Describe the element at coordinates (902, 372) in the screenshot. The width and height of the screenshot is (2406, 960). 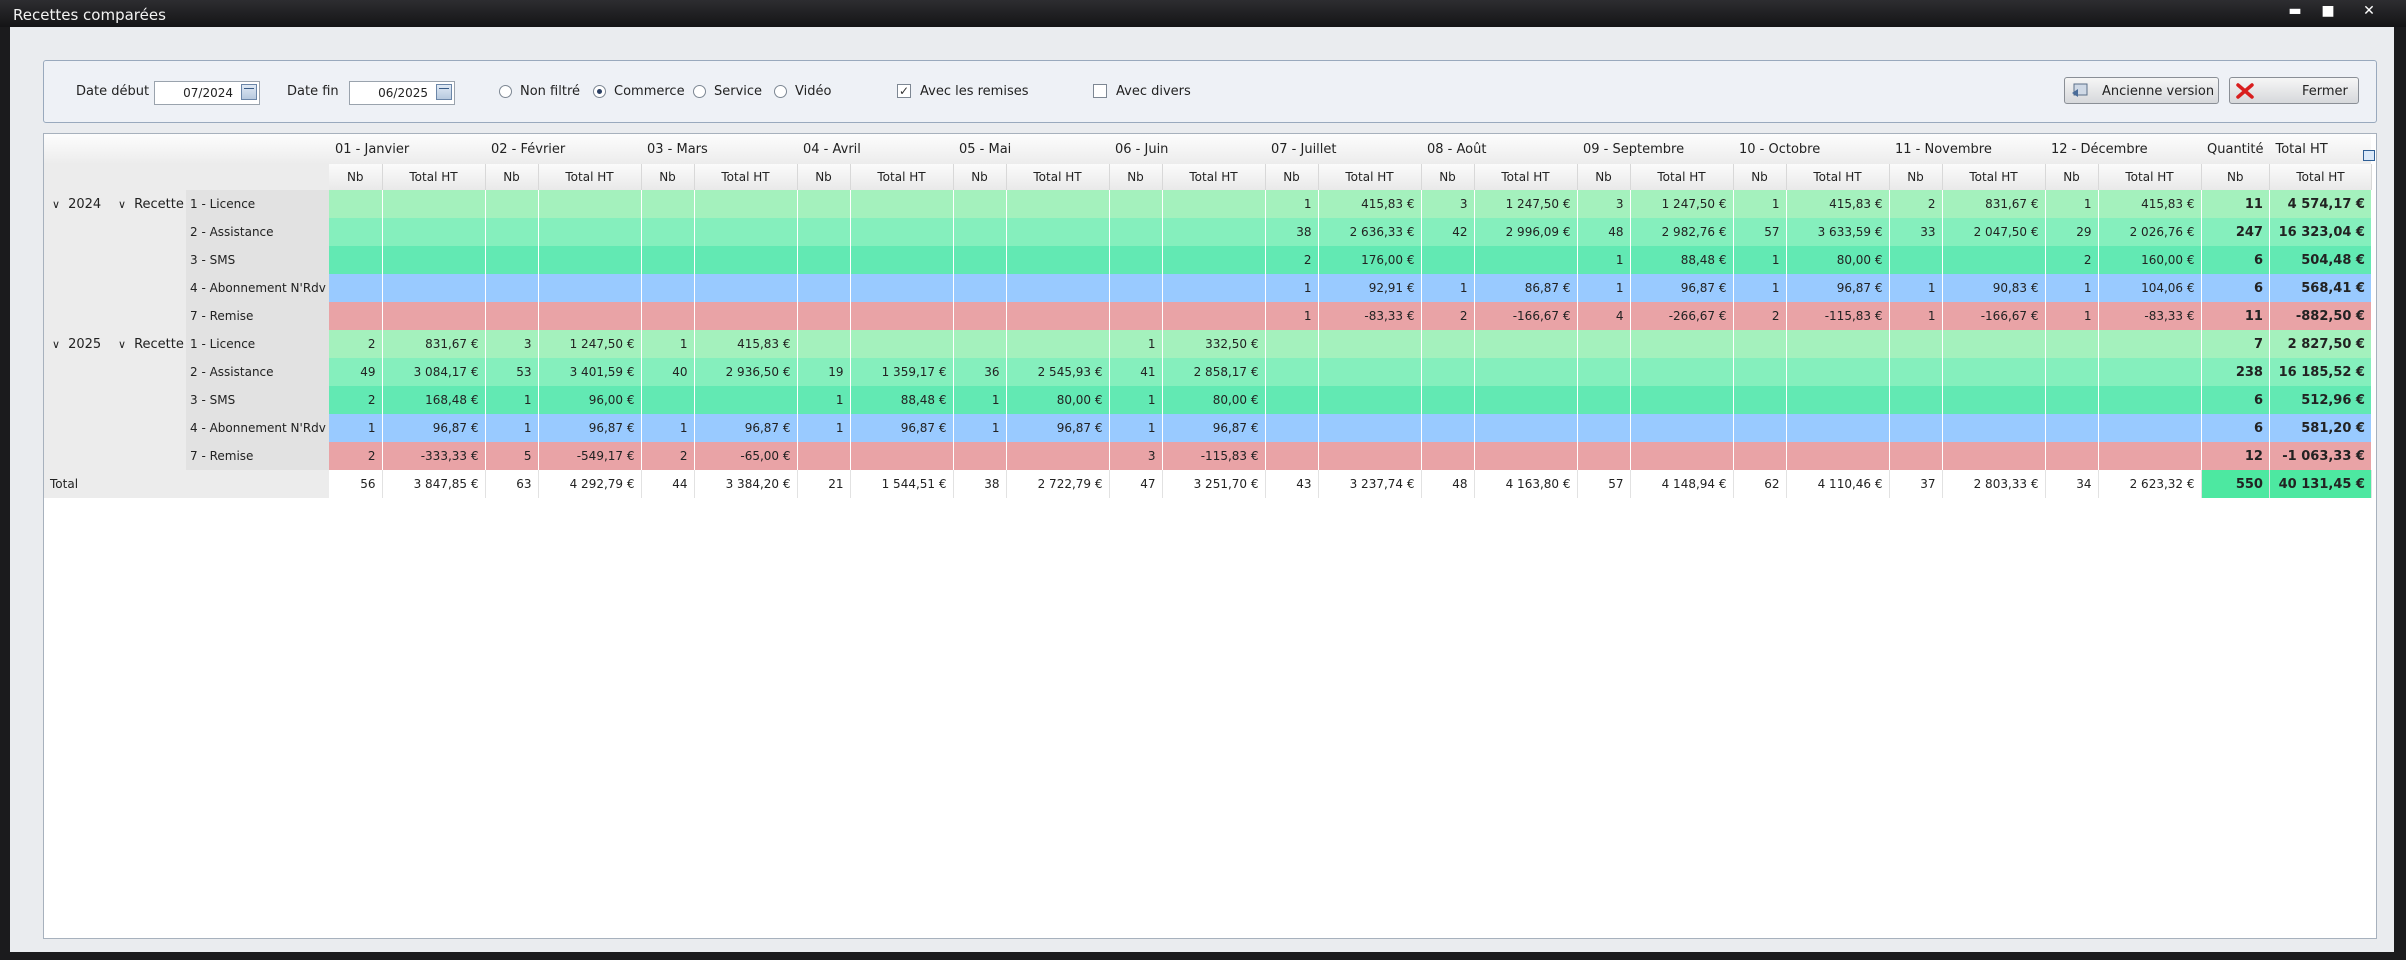
I see `total-cell: 1 359,17 €` at that location.